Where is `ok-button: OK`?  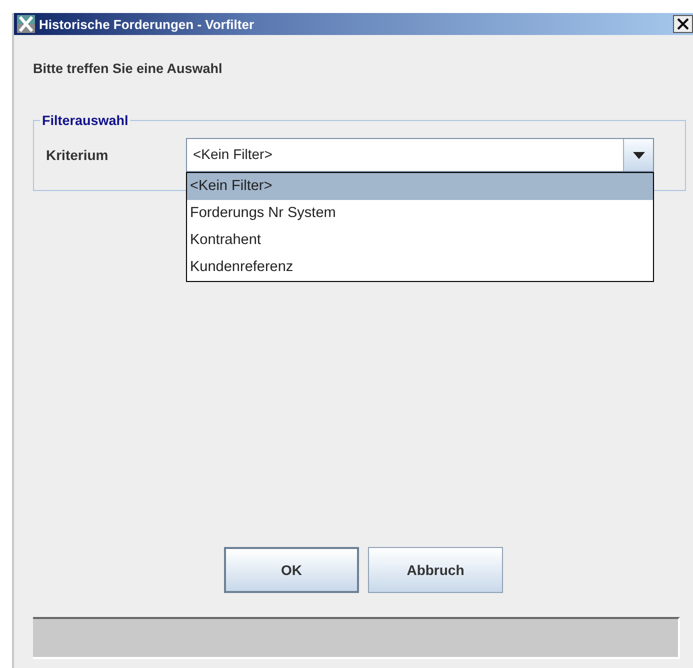 ok-button: OK is located at coordinates (291, 570).